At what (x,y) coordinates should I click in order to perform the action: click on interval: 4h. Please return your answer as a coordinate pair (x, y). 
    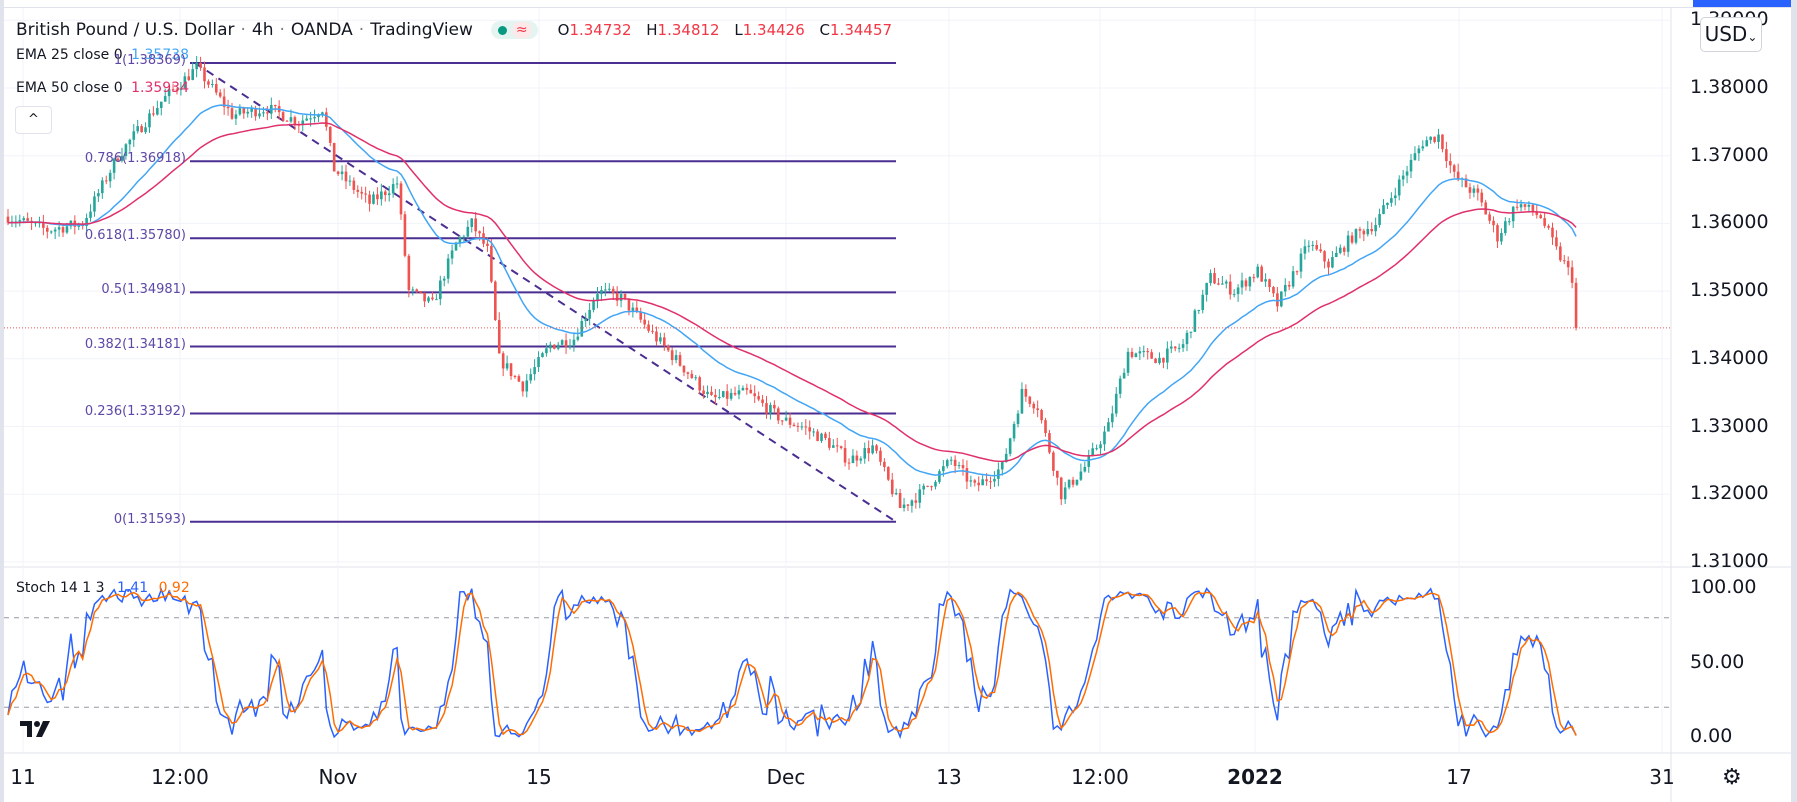
    Looking at the image, I should click on (263, 30).